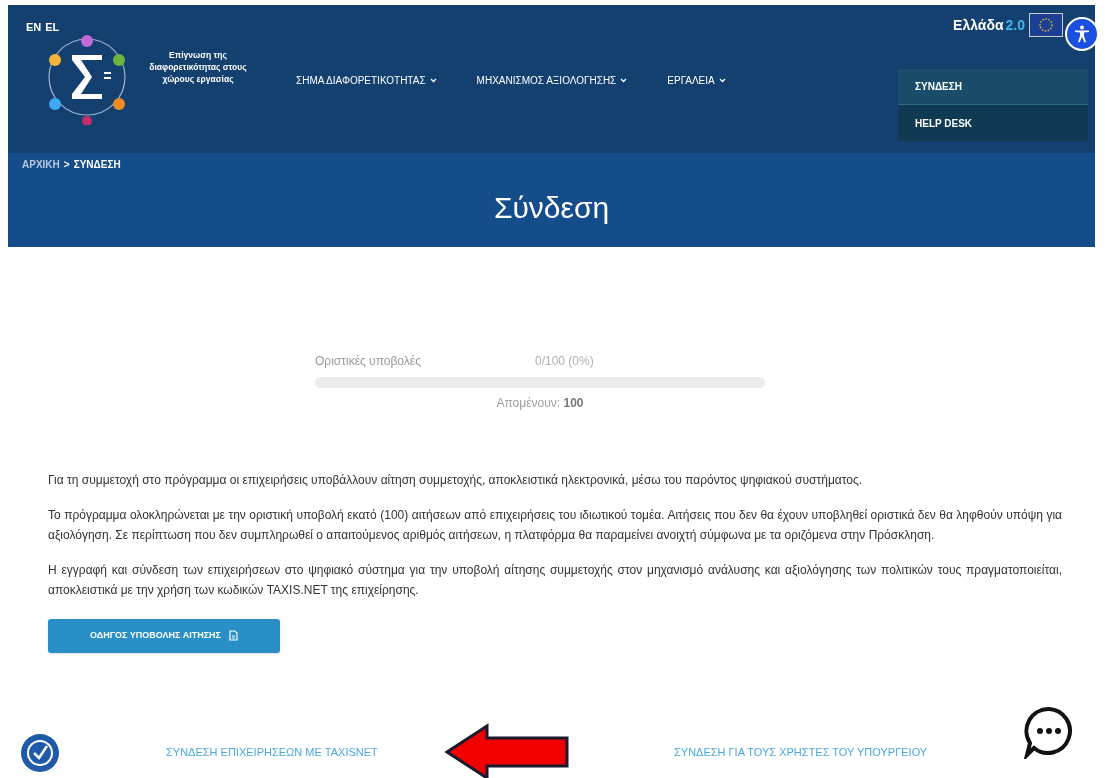 The image size is (1105, 778). Describe the element at coordinates (989, 25) in the screenshot. I see `partner-logo: Ελλάδα2.0` at that location.